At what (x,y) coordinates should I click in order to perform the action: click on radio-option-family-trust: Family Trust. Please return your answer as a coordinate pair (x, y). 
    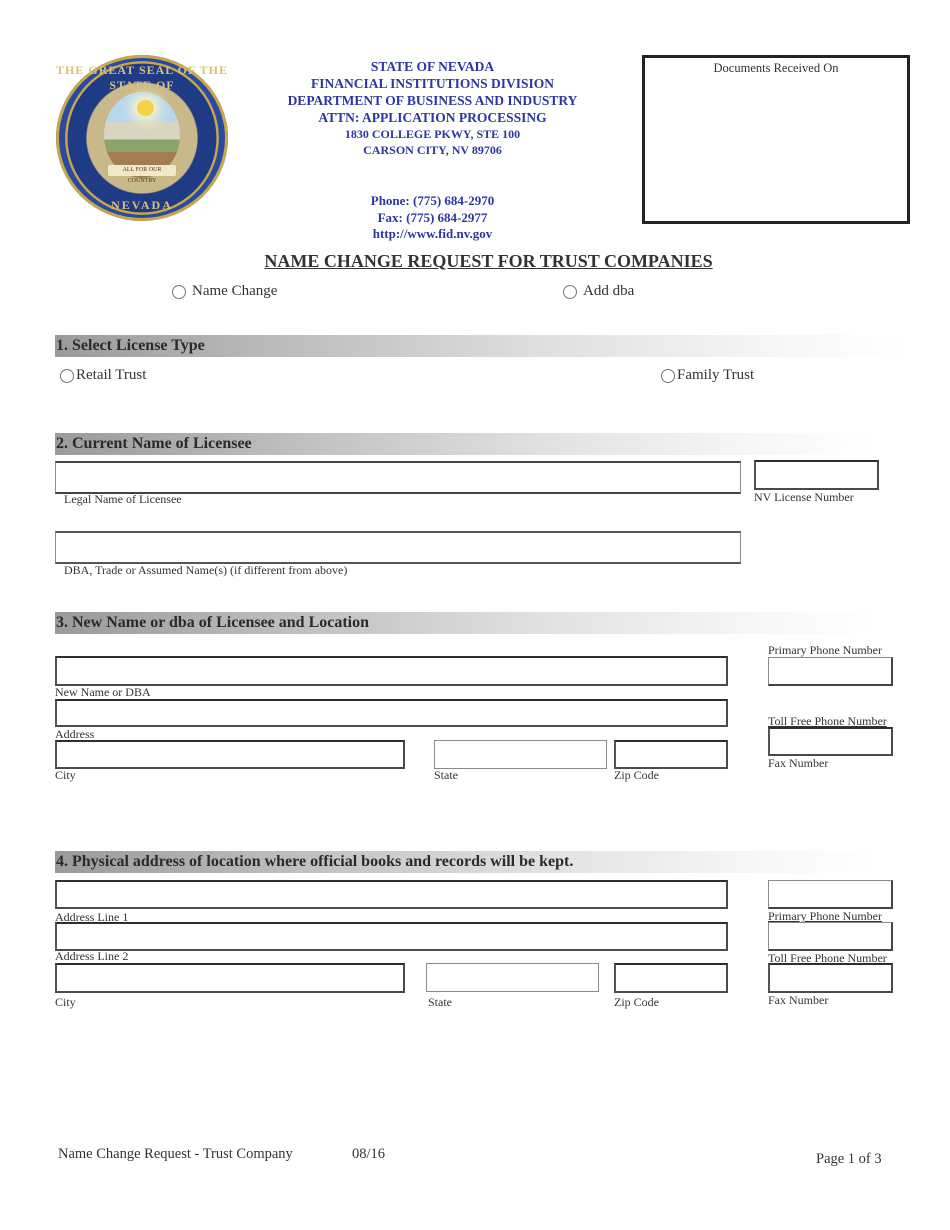
    Looking at the image, I should click on (707, 375).